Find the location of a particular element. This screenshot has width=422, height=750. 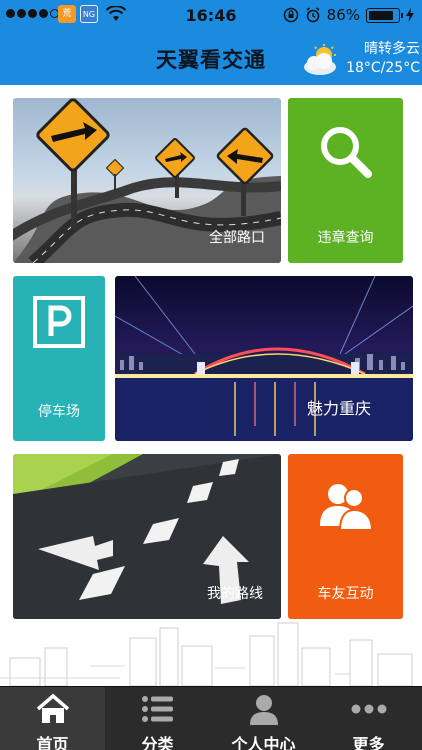

parking-tile: 停车场 is located at coordinates (59, 358).